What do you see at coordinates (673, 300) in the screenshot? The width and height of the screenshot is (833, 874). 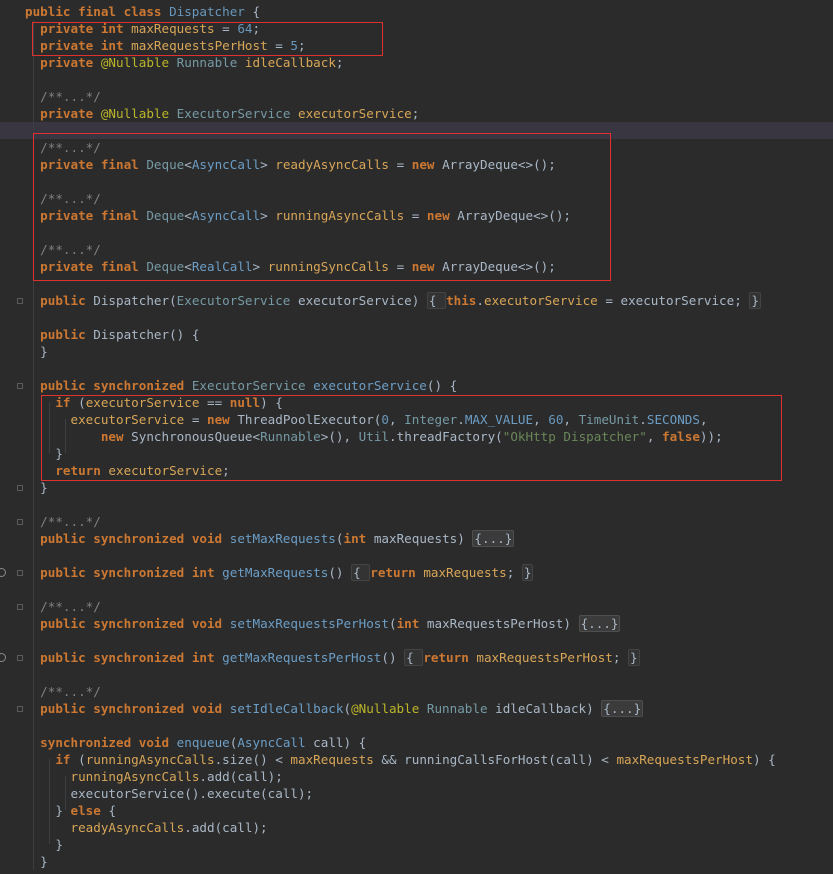 I see `code-token: = executorService;` at bounding box center [673, 300].